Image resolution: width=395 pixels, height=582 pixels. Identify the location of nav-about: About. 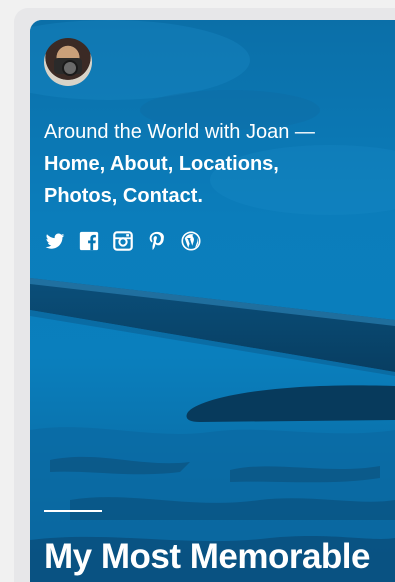
(139, 164).